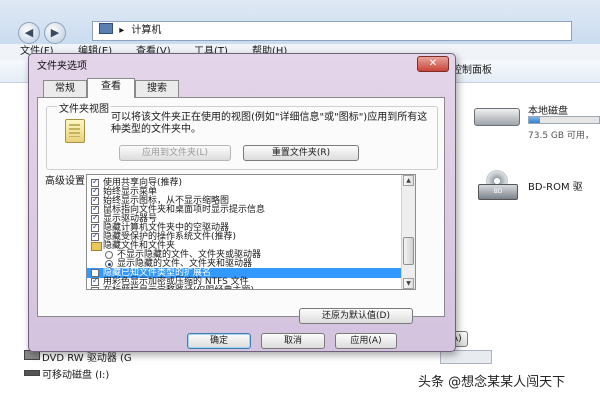 The image size is (600, 400). Describe the element at coordinates (84, 107) in the screenshot. I see `folder-view-label: 文件夹视图` at that location.